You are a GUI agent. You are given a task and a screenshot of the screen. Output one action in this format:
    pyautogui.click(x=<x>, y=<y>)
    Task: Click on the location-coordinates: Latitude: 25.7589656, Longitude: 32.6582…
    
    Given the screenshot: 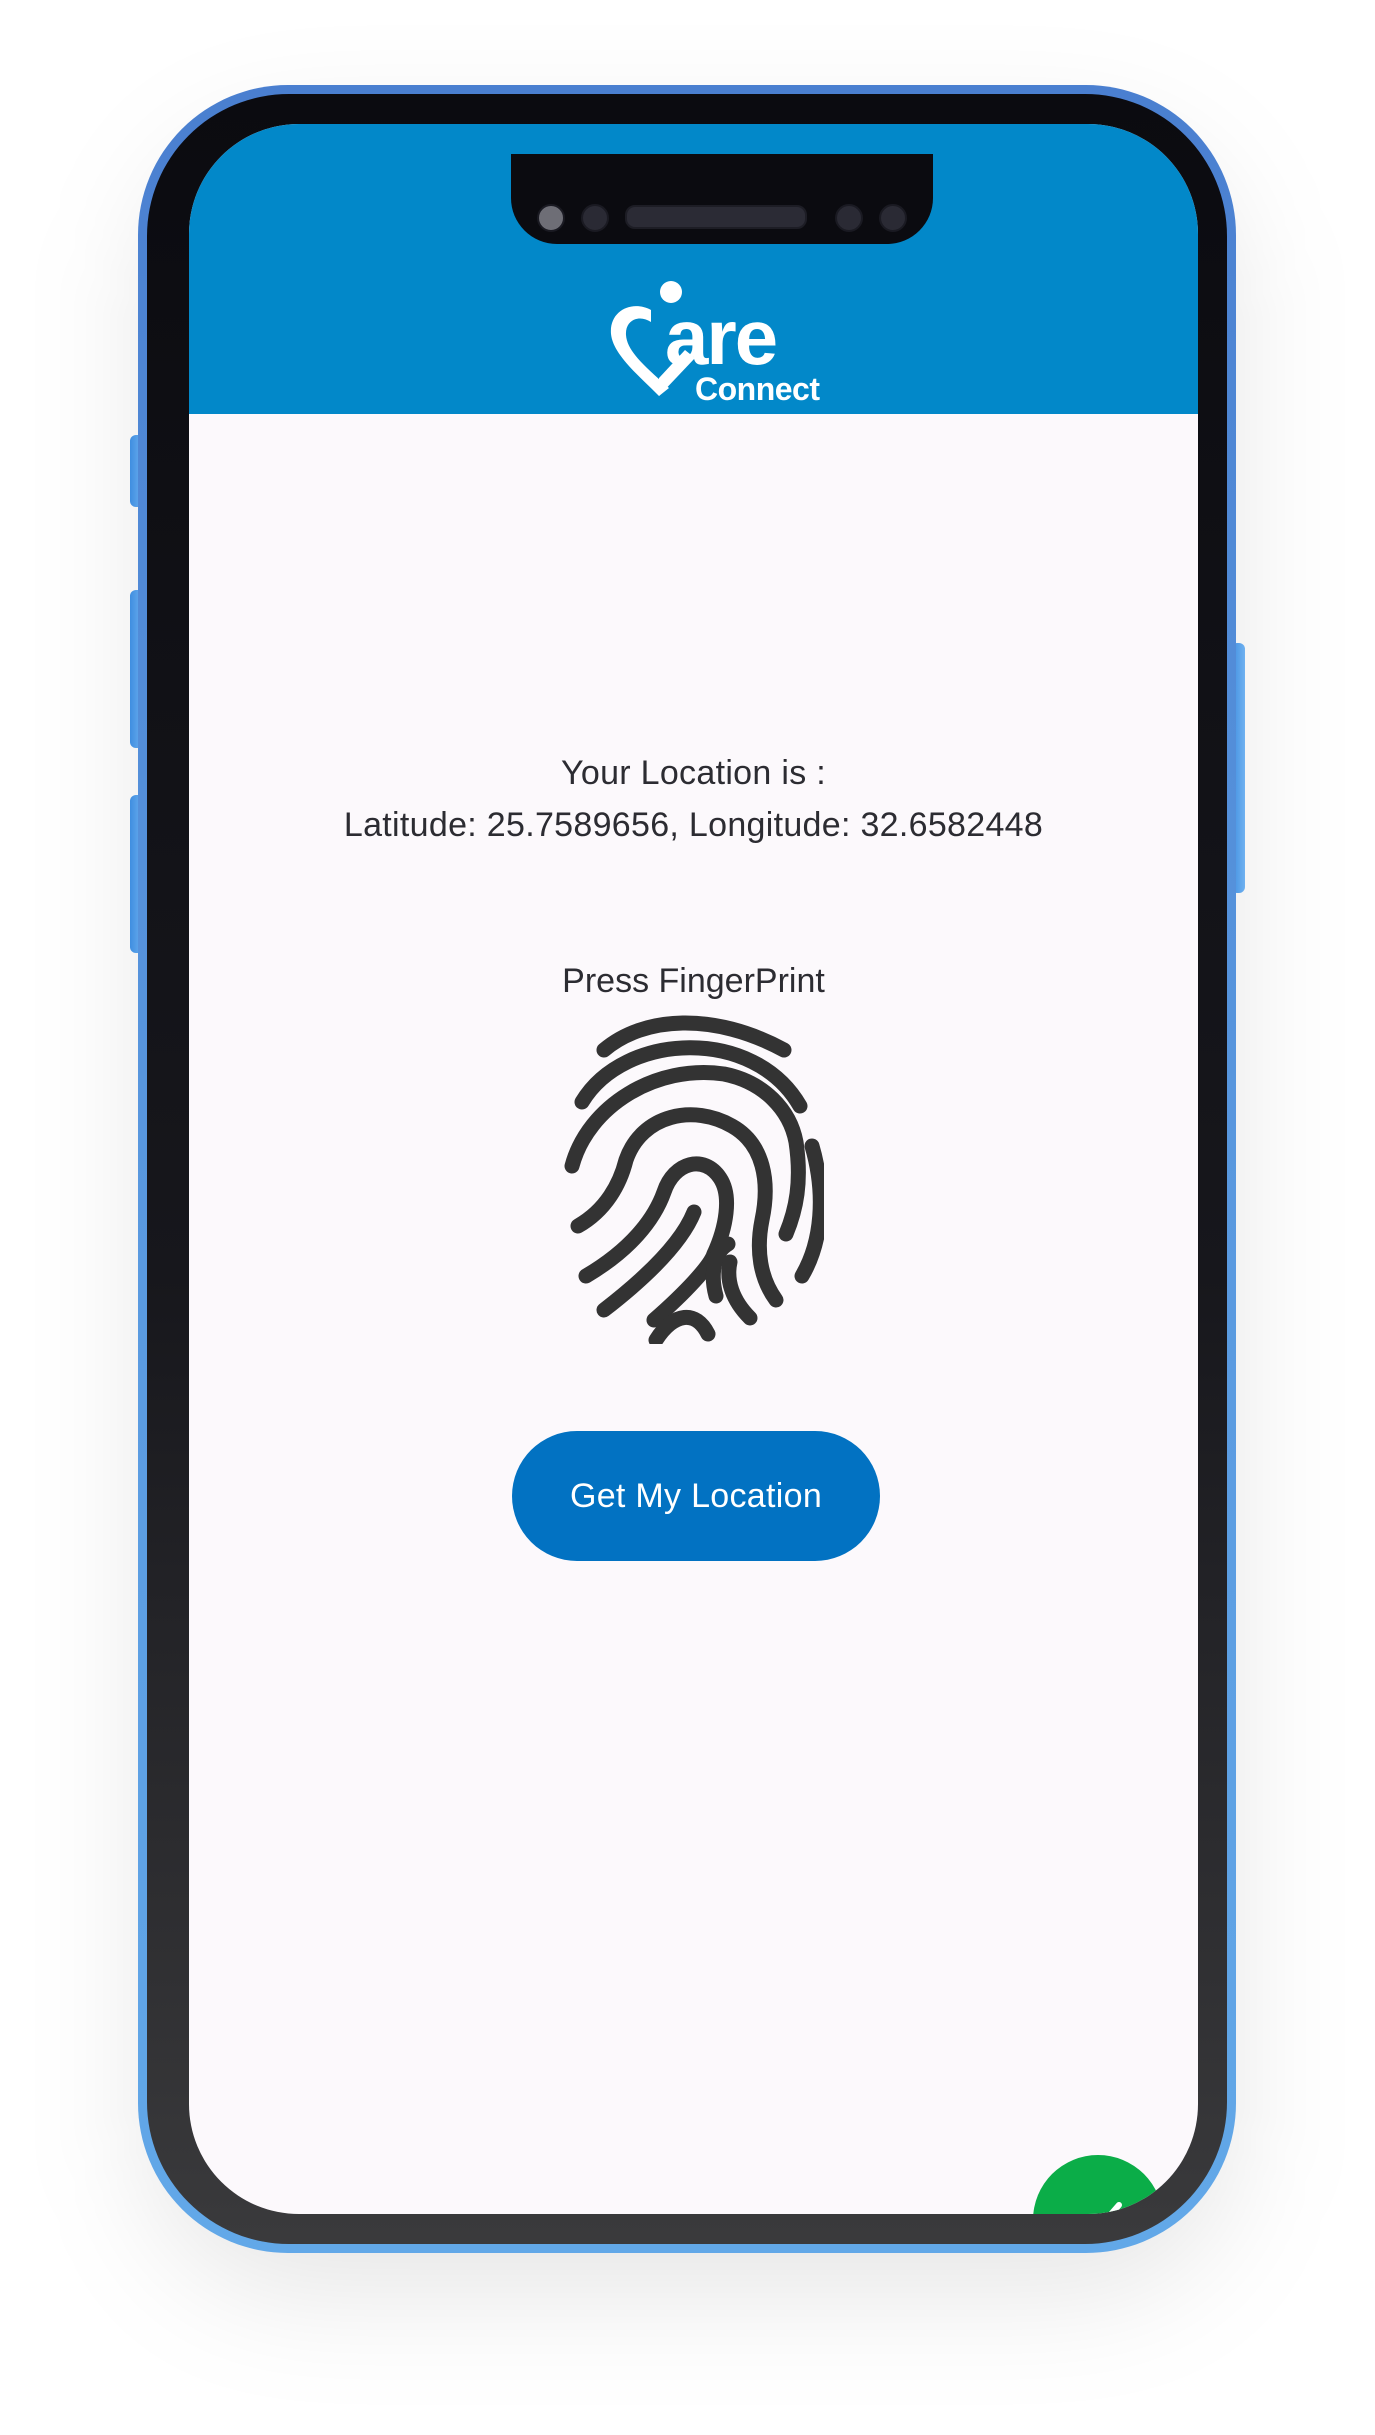 What is the action you would take?
    pyautogui.click(x=693, y=825)
    